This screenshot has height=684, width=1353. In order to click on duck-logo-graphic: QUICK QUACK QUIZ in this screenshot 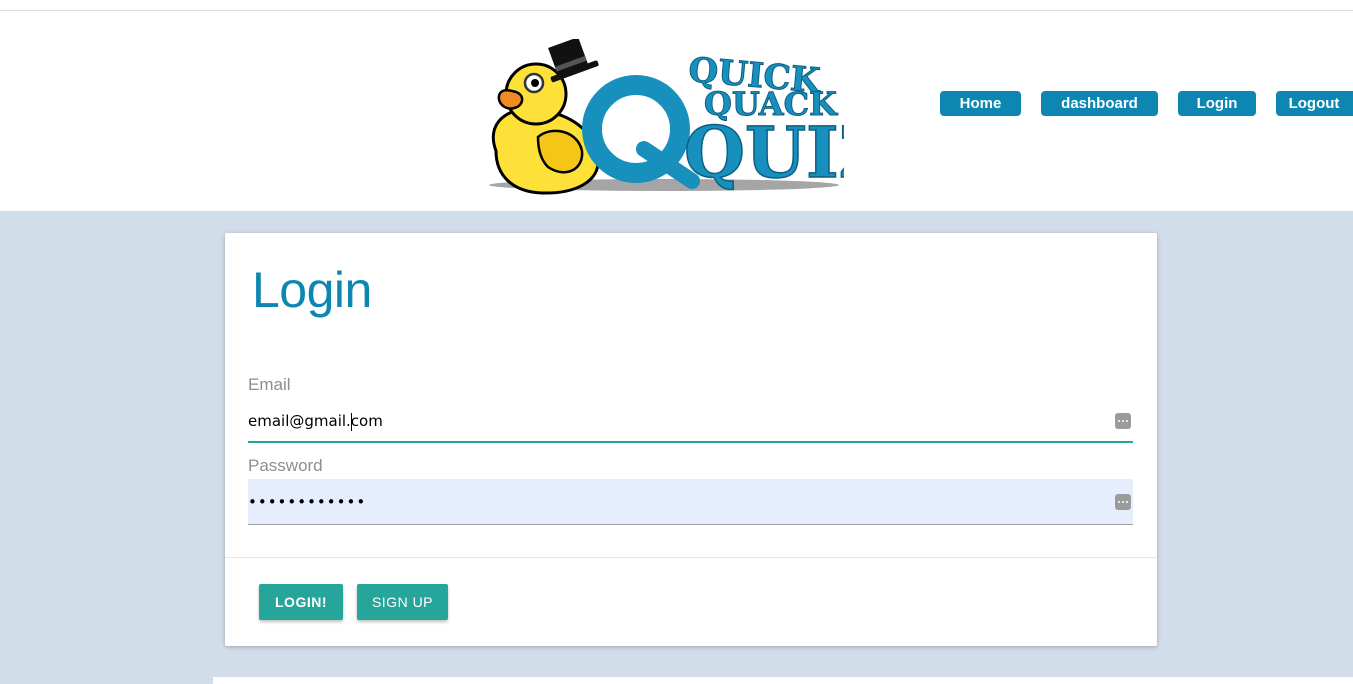, I will do `click(690, 116)`.